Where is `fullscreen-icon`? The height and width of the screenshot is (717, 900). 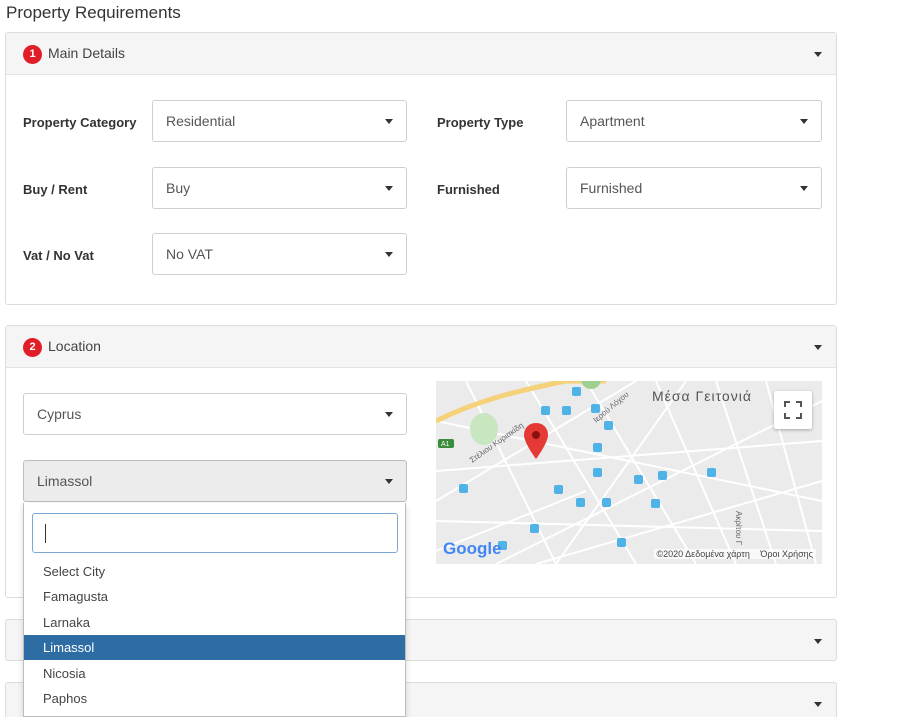
fullscreen-icon is located at coordinates (793, 410).